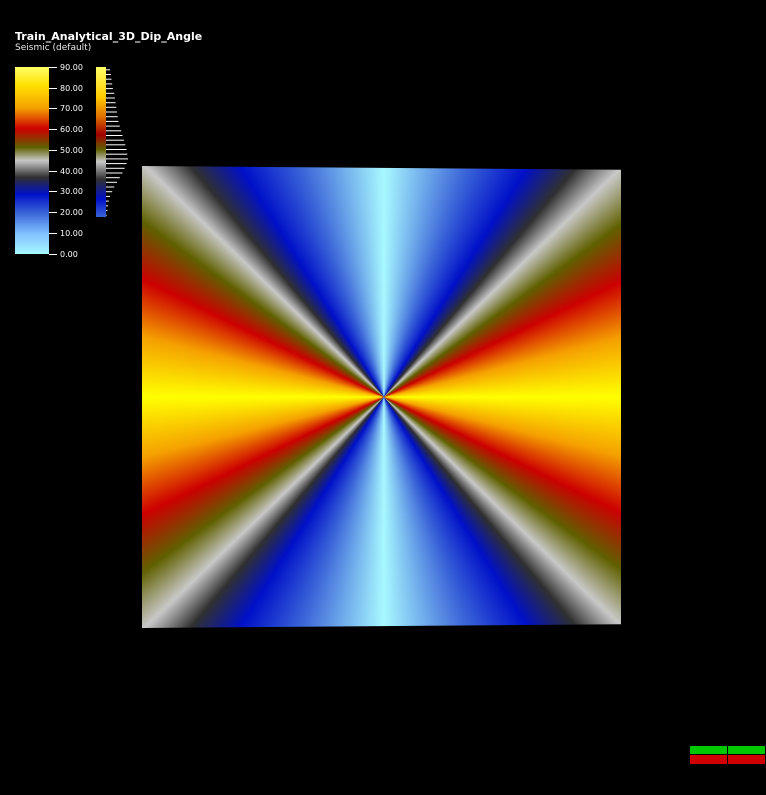 This screenshot has height=795, width=766. I want to click on histogram, so click(116, 144).